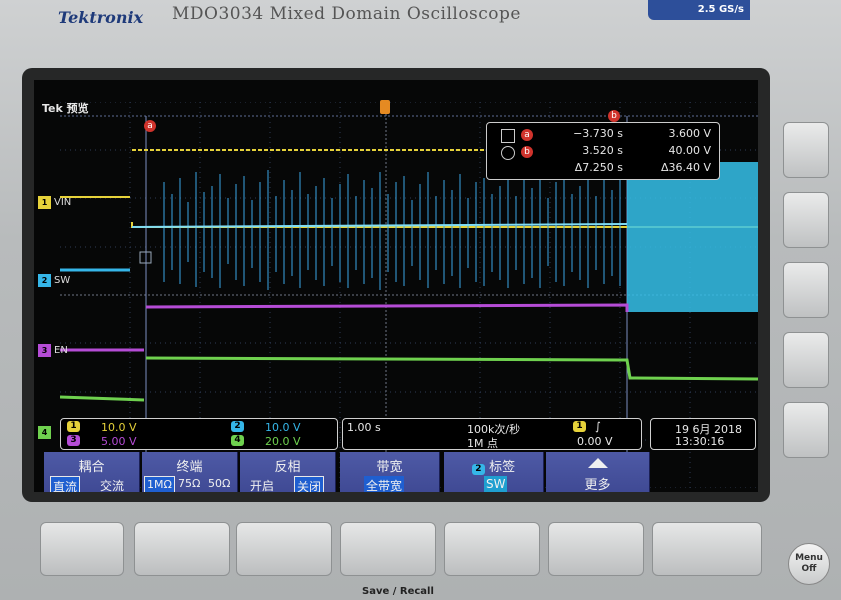  What do you see at coordinates (159, 484) in the screenshot?
I see `termination-1mohm-option: 1MΩ` at bounding box center [159, 484].